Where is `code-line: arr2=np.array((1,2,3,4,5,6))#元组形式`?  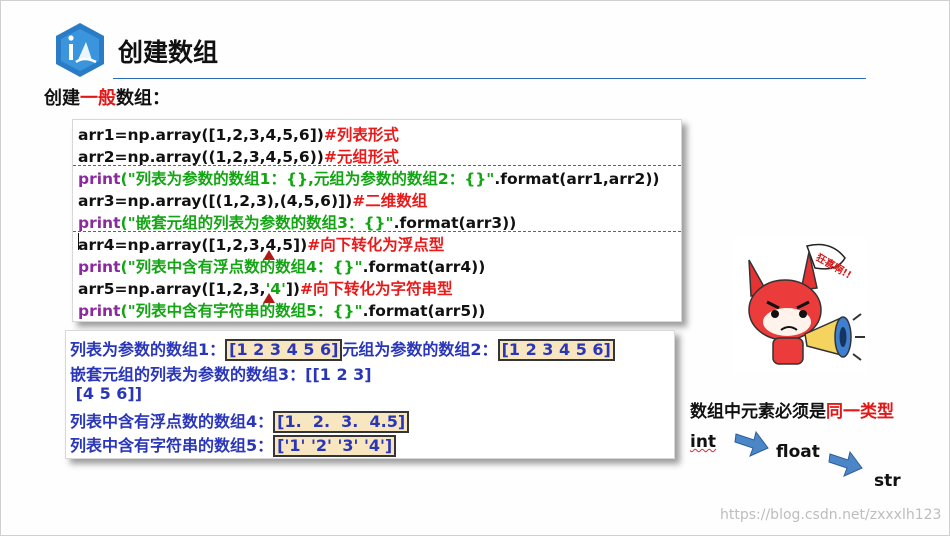 code-line: arr2=np.array((1,2,3,4,5,6))#元组形式 is located at coordinates (238, 157).